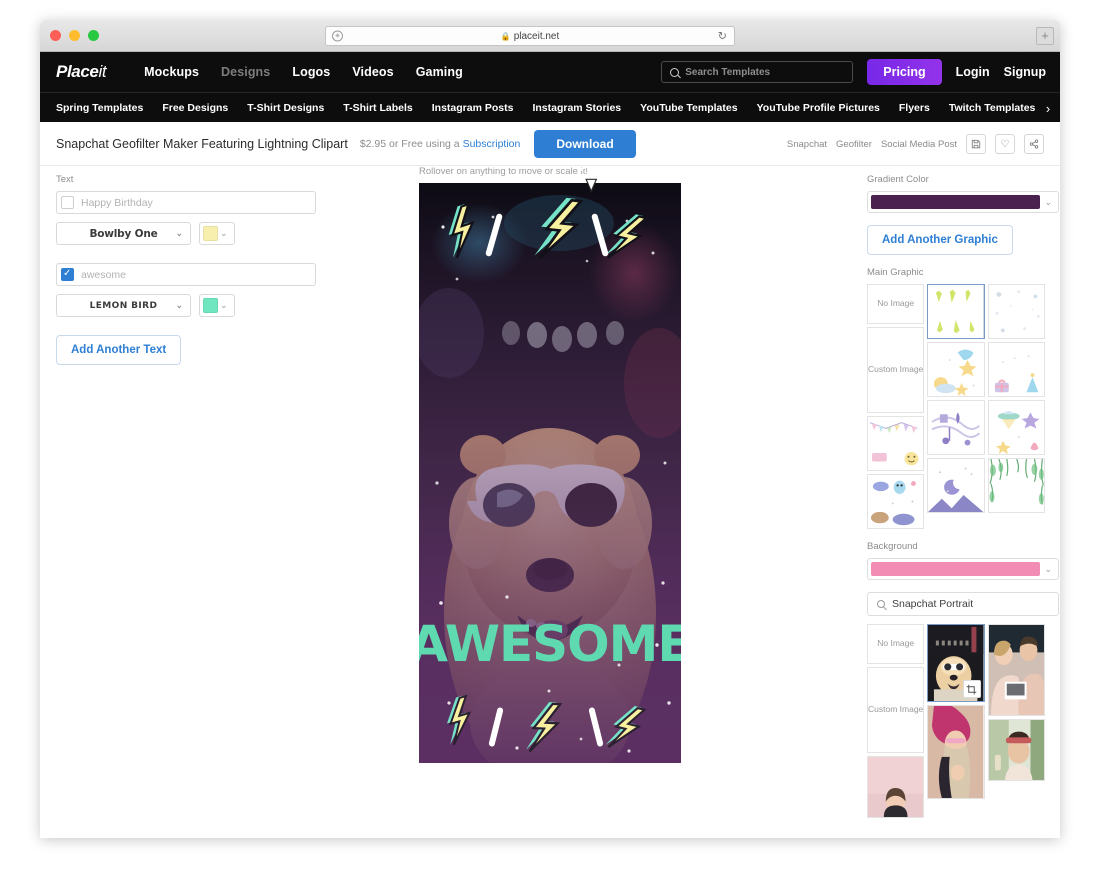 This screenshot has width=1100, height=894. Describe the element at coordinates (919, 144) in the screenshot. I see `tag-social-media-post: Social Media Post` at that location.